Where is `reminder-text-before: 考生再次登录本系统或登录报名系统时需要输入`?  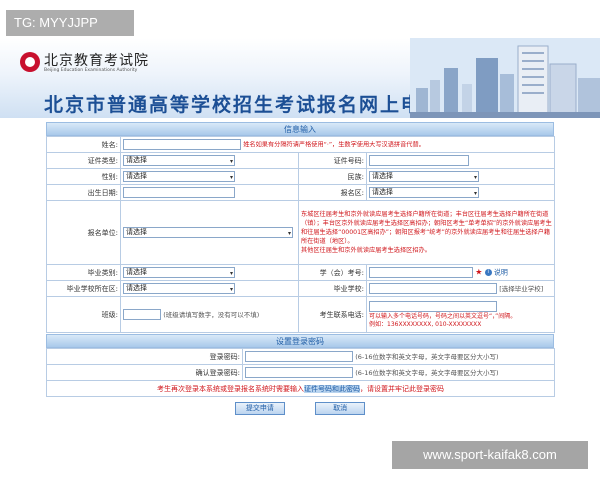 reminder-text-before: 考生再次登录本系统或登录报名系统时需要输入 is located at coordinates (230, 388).